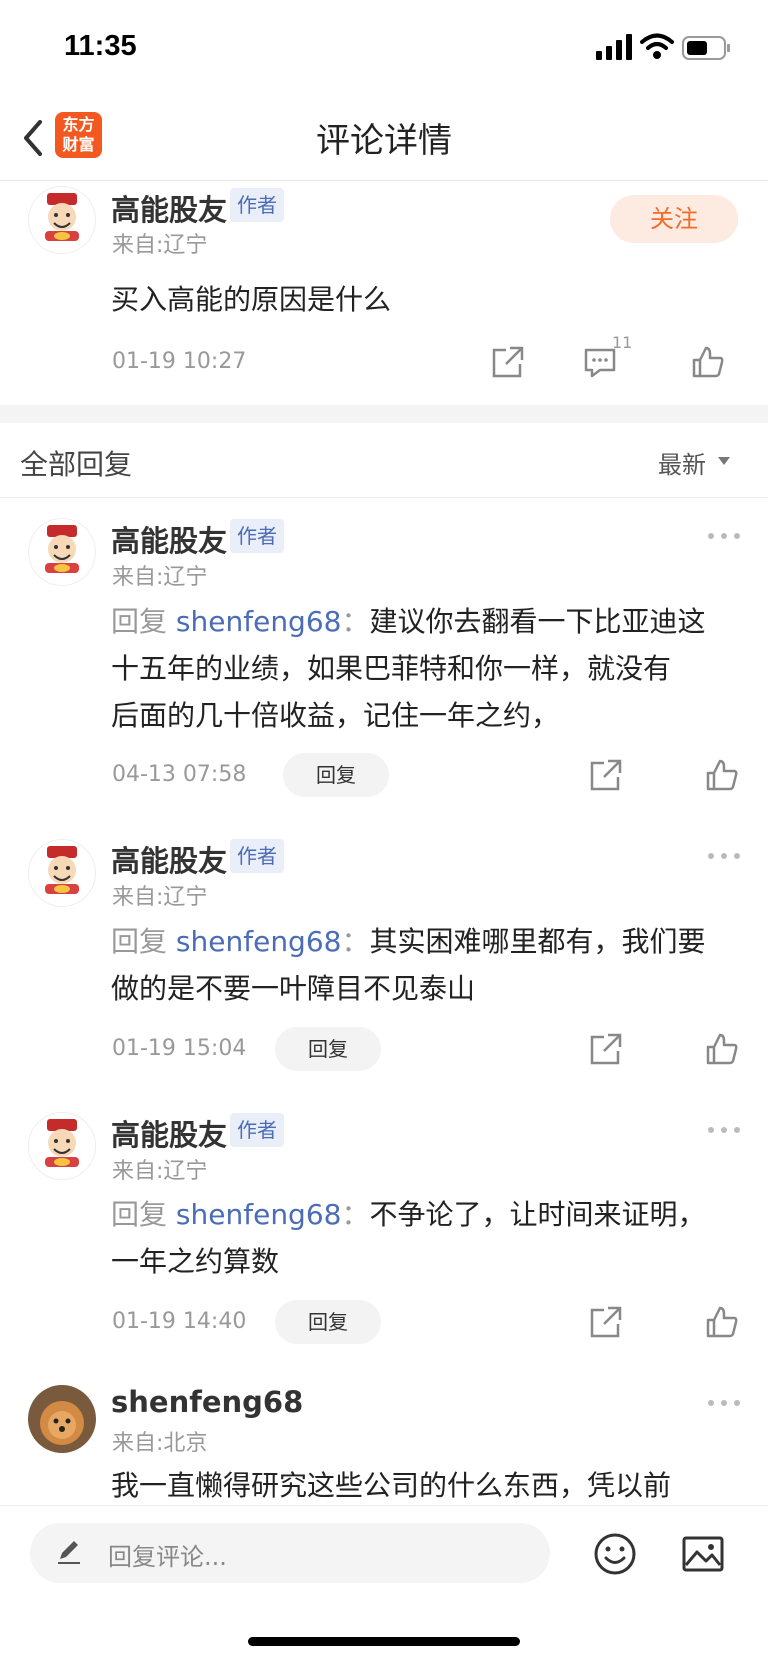 The width and height of the screenshot is (768, 1664). What do you see at coordinates (391, 1485) in the screenshot?
I see `reply-text: 我一直懒得研究这些公司的什么东西，凭以前` at bounding box center [391, 1485].